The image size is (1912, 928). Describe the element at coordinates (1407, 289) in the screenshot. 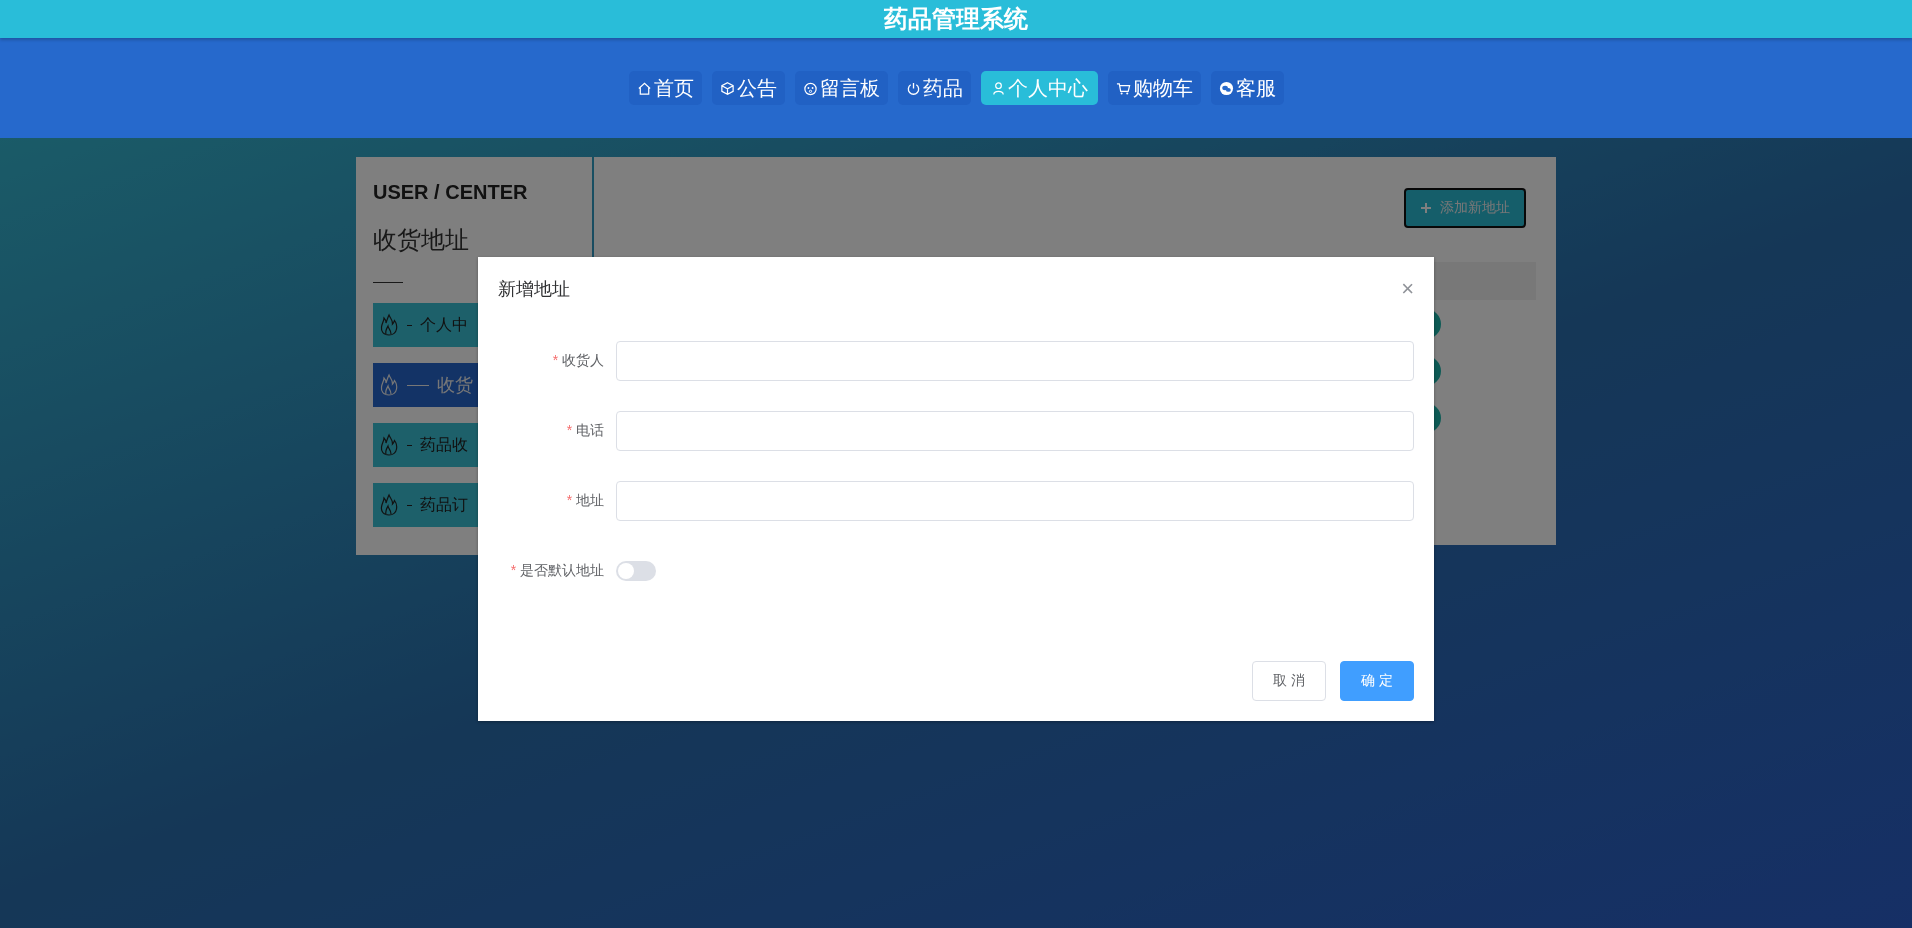

I see `close-button: ×` at that location.